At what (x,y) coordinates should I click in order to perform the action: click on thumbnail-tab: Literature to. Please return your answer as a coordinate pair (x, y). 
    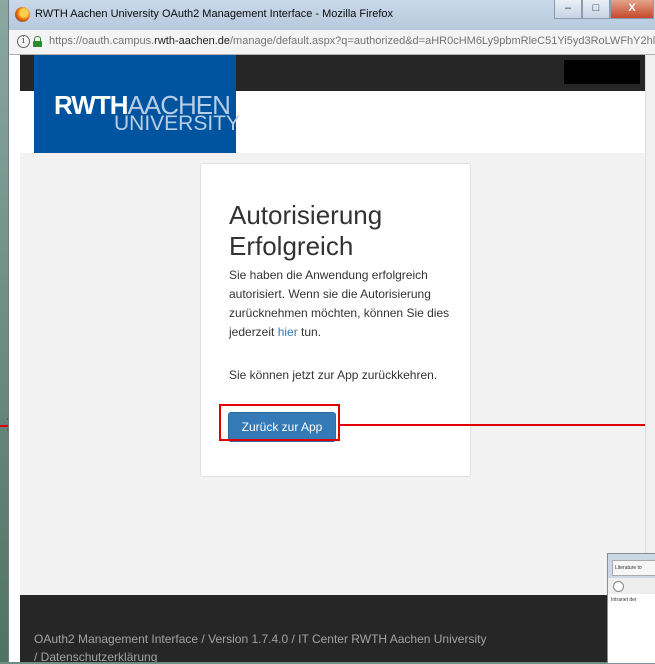
    Looking at the image, I should click on (633, 568).